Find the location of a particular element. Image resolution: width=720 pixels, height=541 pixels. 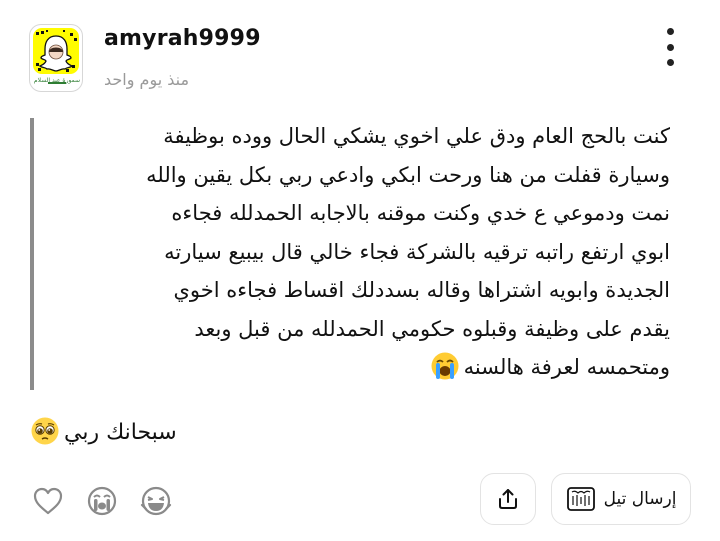

post-timestamp: منذ يوم واحد is located at coordinates (147, 79).